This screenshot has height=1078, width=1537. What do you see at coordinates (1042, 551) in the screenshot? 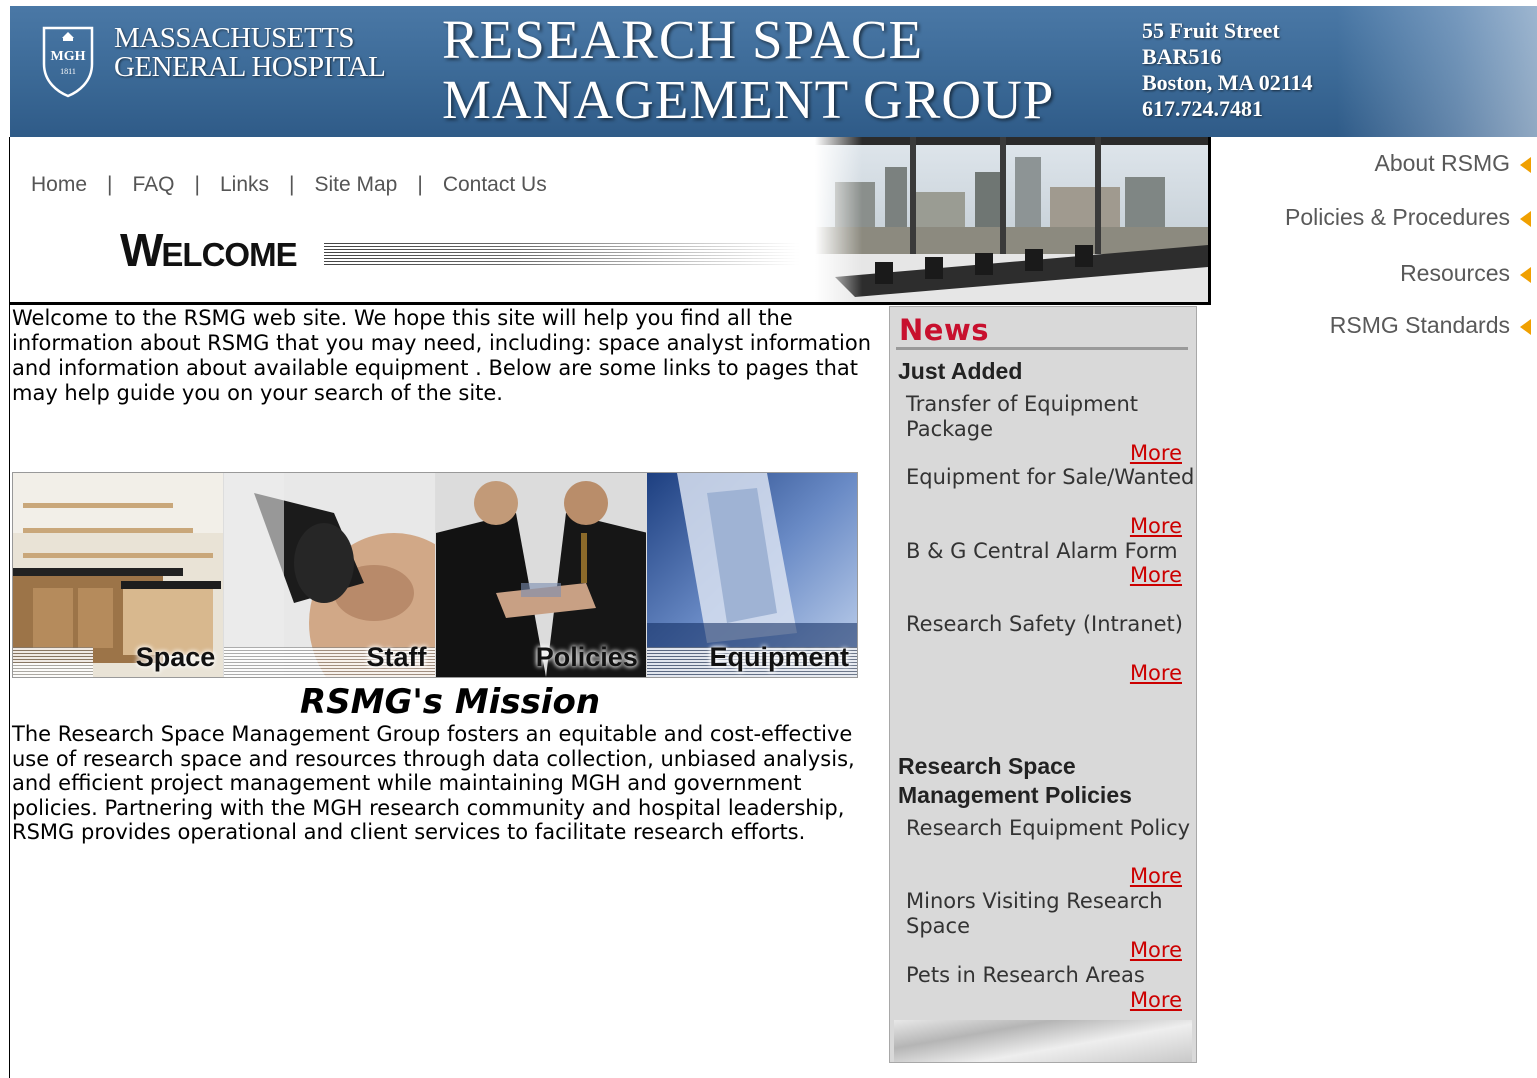
I see `news-item-alarm-form: B & G Central Alarm Form` at bounding box center [1042, 551].